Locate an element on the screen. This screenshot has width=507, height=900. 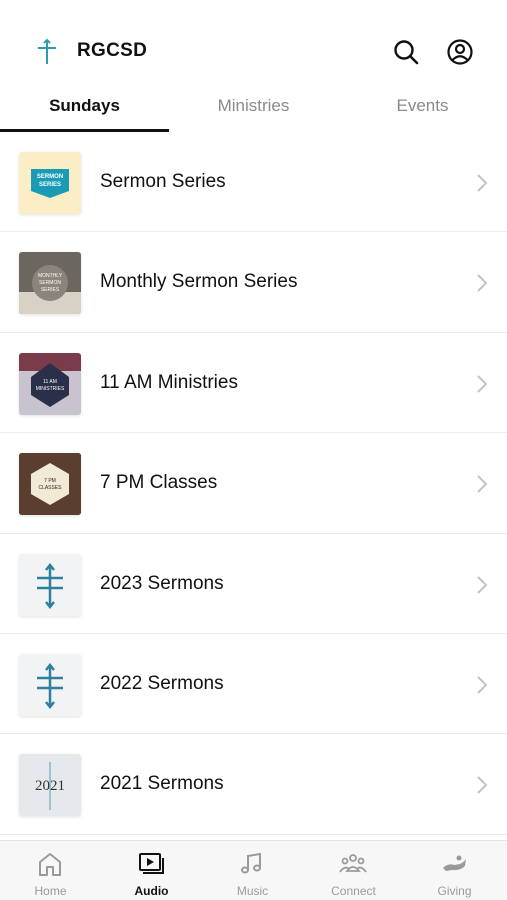
thumbnail-sermon-series: SERMON SERIES is located at coordinates (50, 183).